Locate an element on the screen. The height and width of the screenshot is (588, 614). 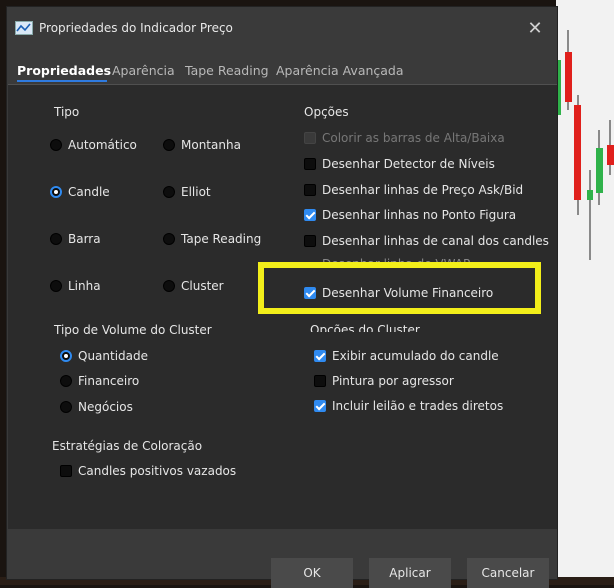
checkbox-candles-vazados-label: Candles positivos vazados is located at coordinates (157, 471).